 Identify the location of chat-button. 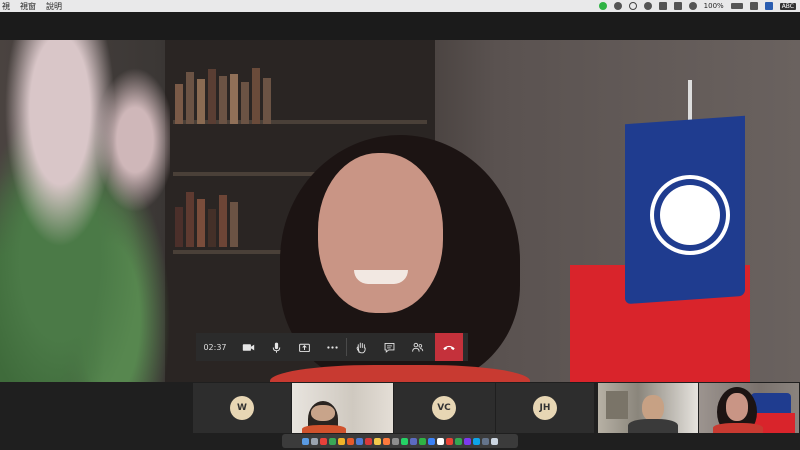
(389, 347).